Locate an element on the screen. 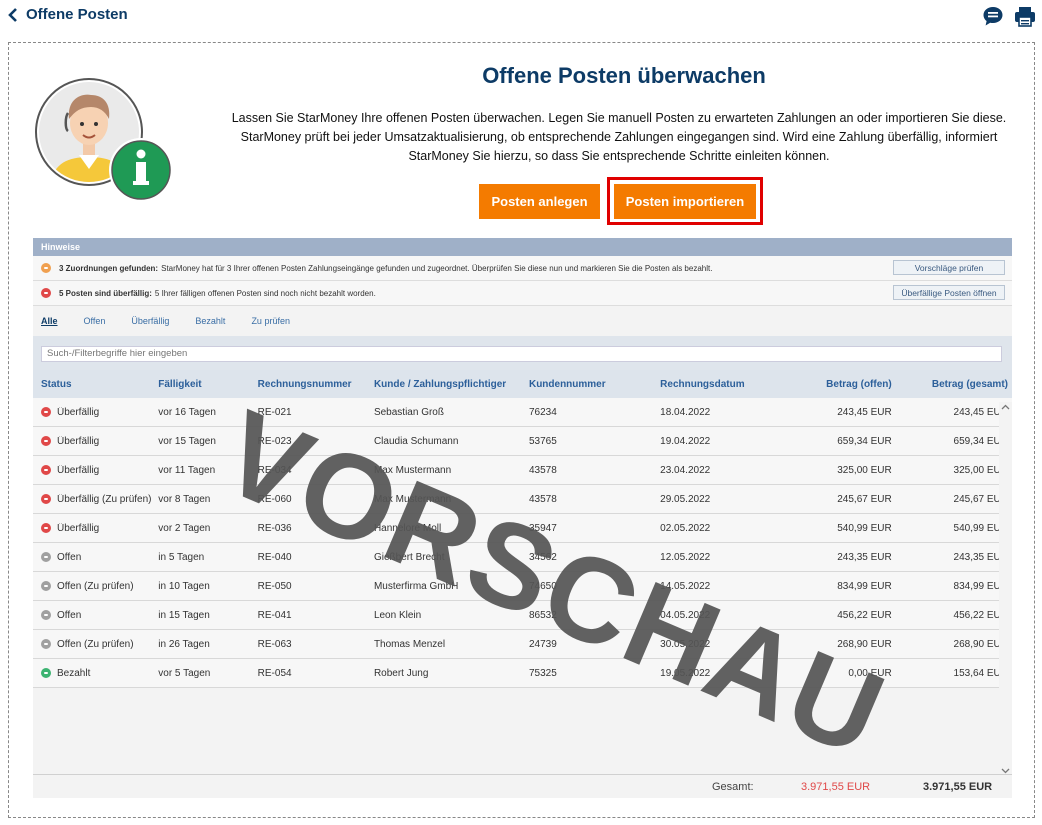  status-cell: Offen is located at coordinates (95, 615).